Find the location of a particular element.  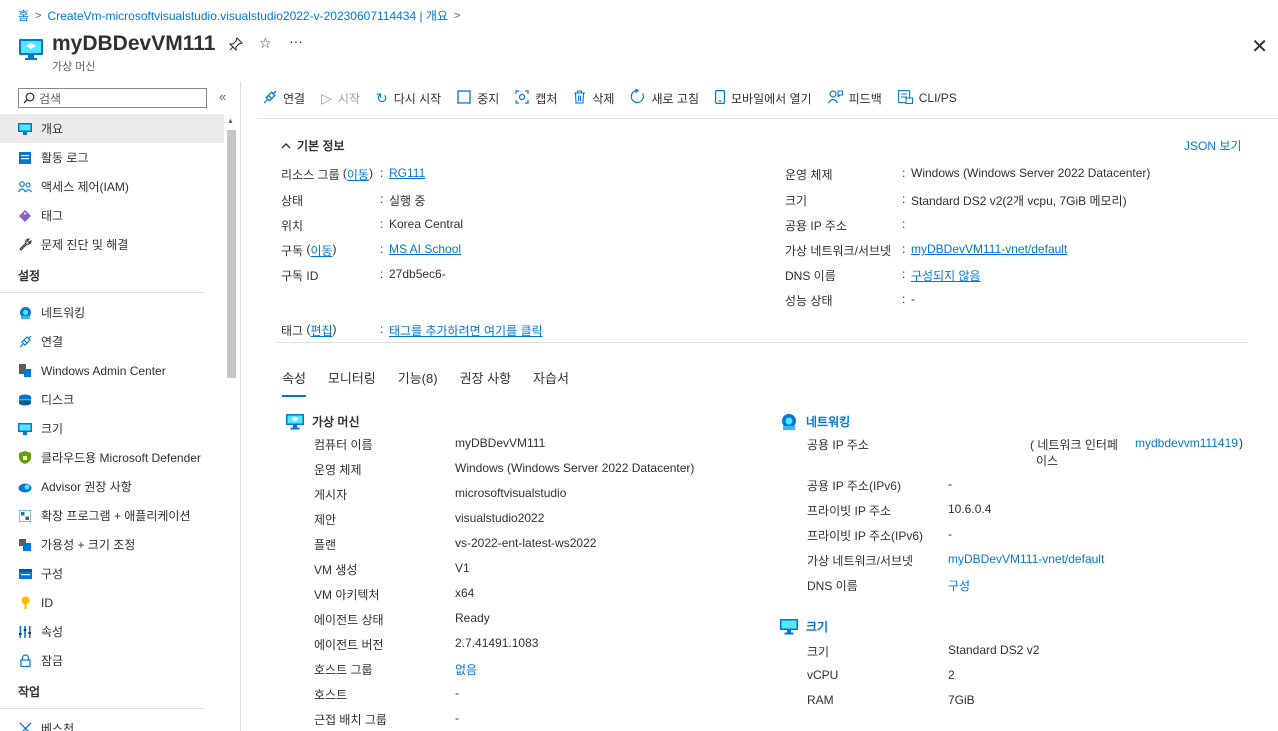

sidebar-scroll-thumb is located at coordinates (231, 254).